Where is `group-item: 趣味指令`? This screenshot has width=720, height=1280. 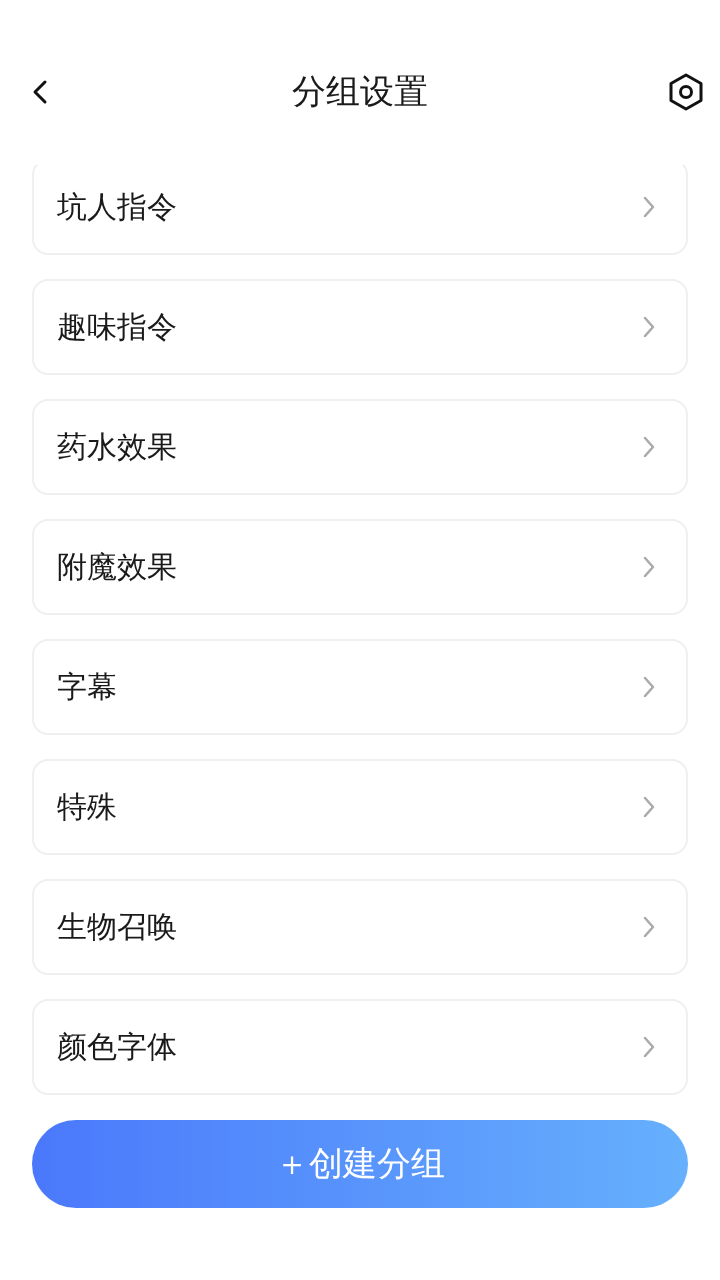 group-item: 趣味指令 is located at coordinates (360, 327).